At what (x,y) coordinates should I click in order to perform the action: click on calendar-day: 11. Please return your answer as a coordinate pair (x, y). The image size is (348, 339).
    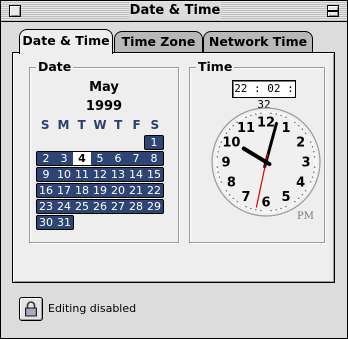
    Looking at the image, I should click on (82, 174).